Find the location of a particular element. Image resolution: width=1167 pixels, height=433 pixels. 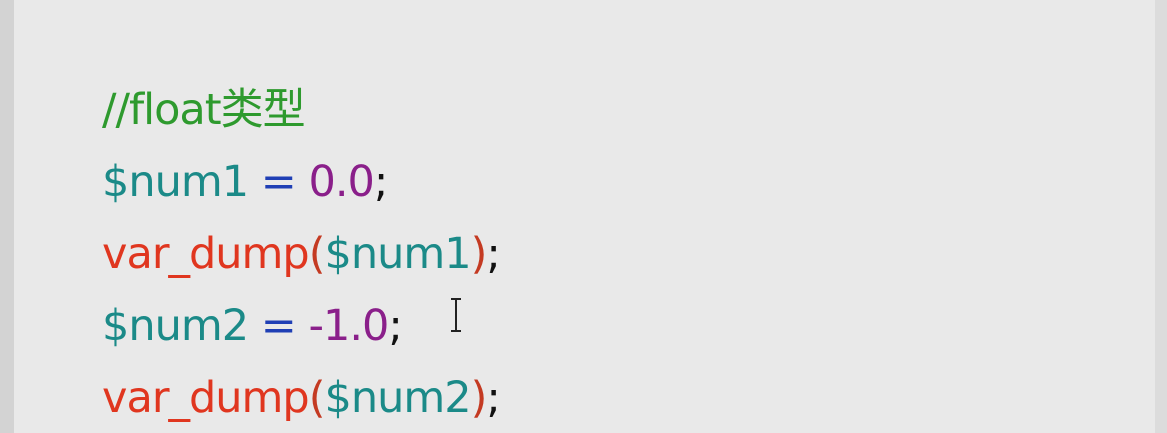

number-token: 0.0 is located at coordinates (341, 182).